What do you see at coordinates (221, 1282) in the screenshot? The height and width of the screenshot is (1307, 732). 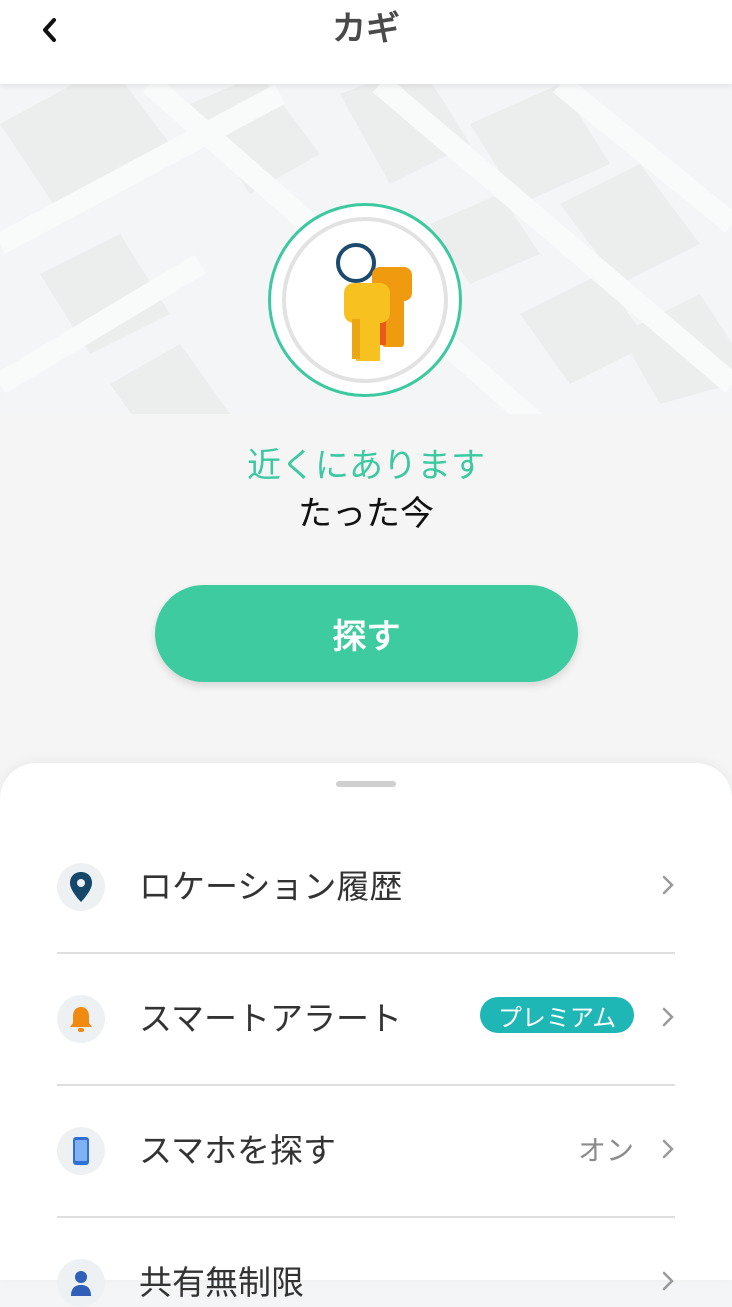 I see `menu-row-label: 共有無制限` at bounding box center [221, 1282].